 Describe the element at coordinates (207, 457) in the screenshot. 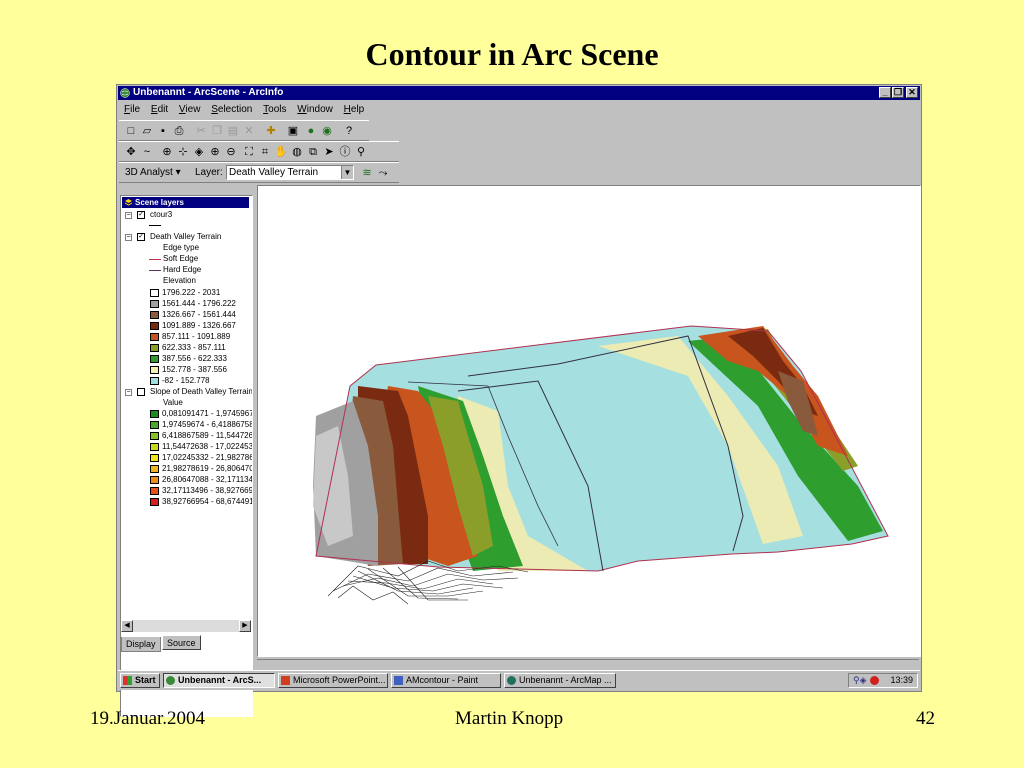

I see `slope-class-label: 17,02245332 - 21,982786` at that location.